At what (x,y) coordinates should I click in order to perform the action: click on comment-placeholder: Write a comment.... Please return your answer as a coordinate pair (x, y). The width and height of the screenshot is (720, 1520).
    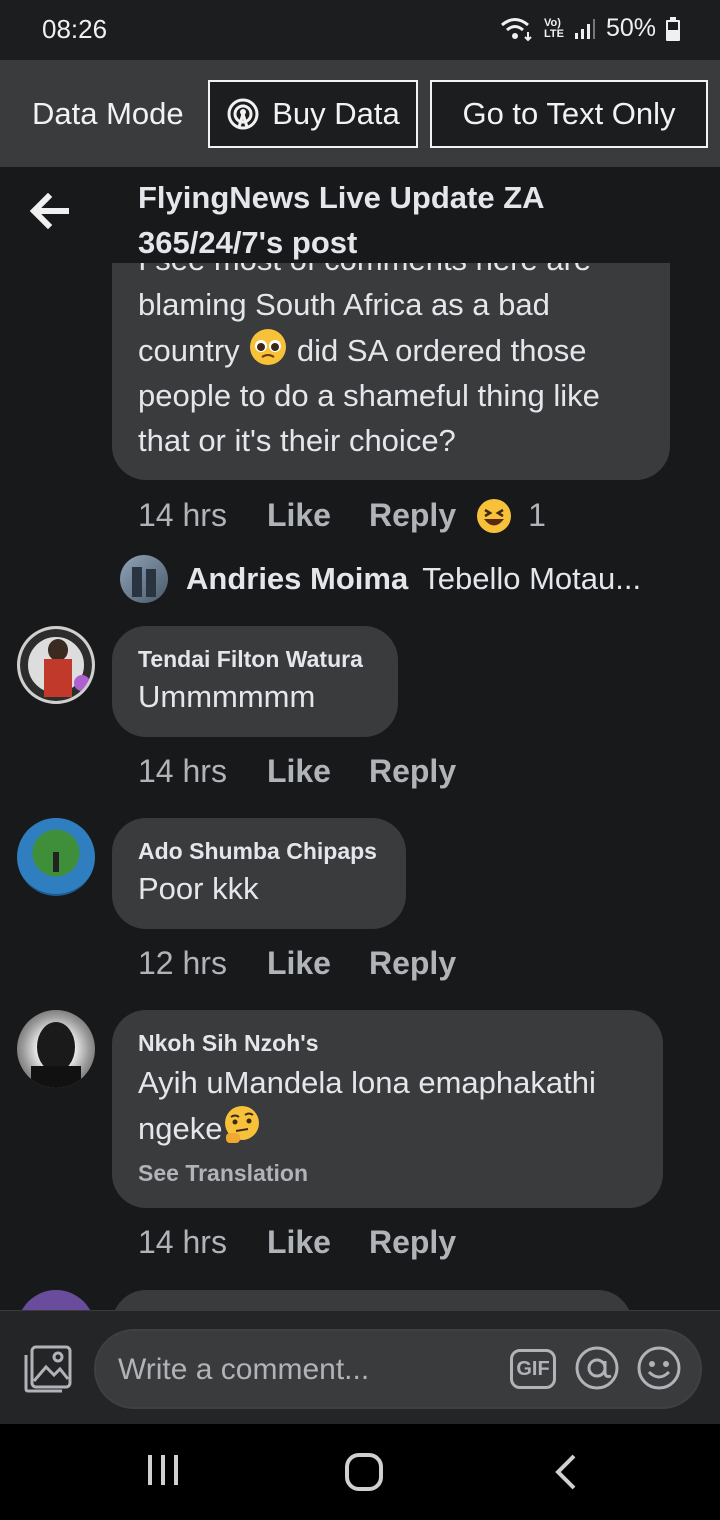
    Looking at the image, I should click on (244, 1369).